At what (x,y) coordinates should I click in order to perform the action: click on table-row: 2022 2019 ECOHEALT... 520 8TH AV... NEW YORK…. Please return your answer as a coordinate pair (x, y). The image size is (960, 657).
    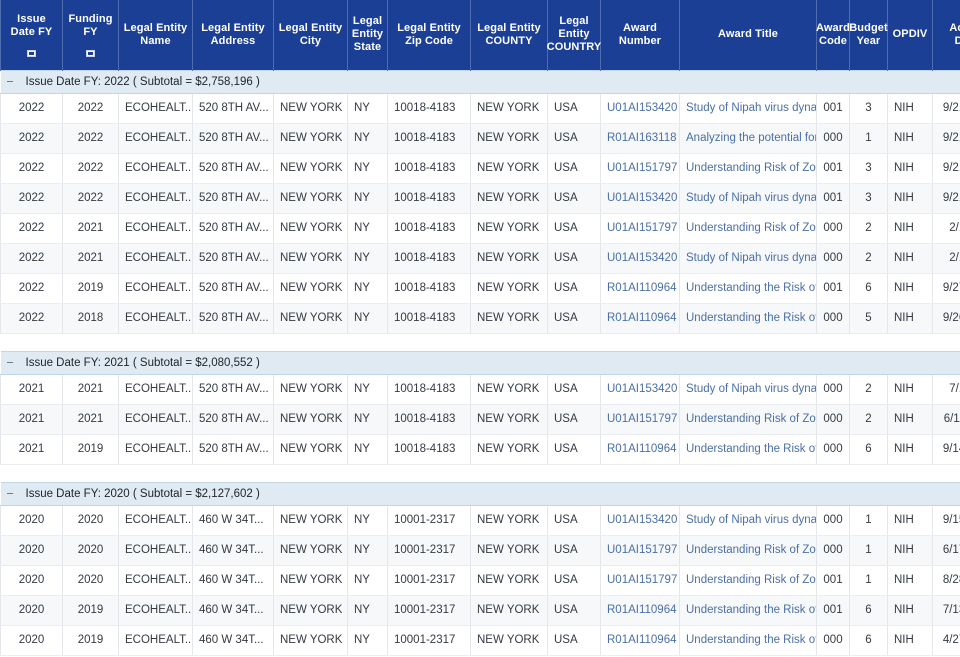
    Looking at the image, I should click on (480, 288).